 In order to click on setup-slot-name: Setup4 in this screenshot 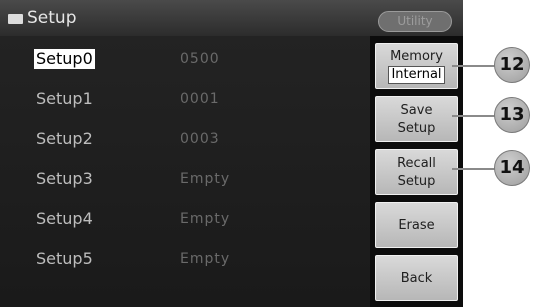, I will do `click(64, 219)`.